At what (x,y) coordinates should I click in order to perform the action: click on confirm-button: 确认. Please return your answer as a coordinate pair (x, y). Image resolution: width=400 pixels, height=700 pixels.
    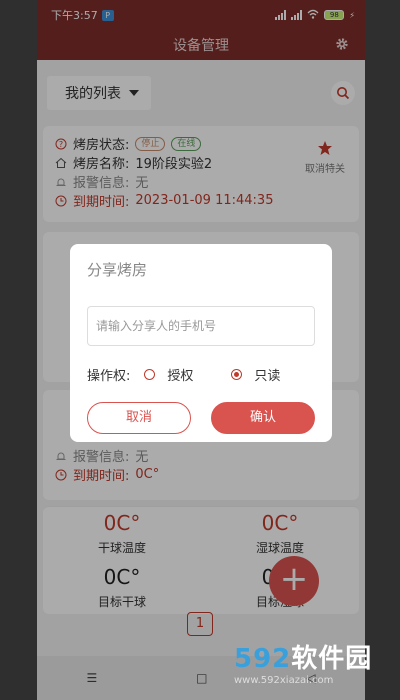
    Looking at the image, I should click on (263, 418).